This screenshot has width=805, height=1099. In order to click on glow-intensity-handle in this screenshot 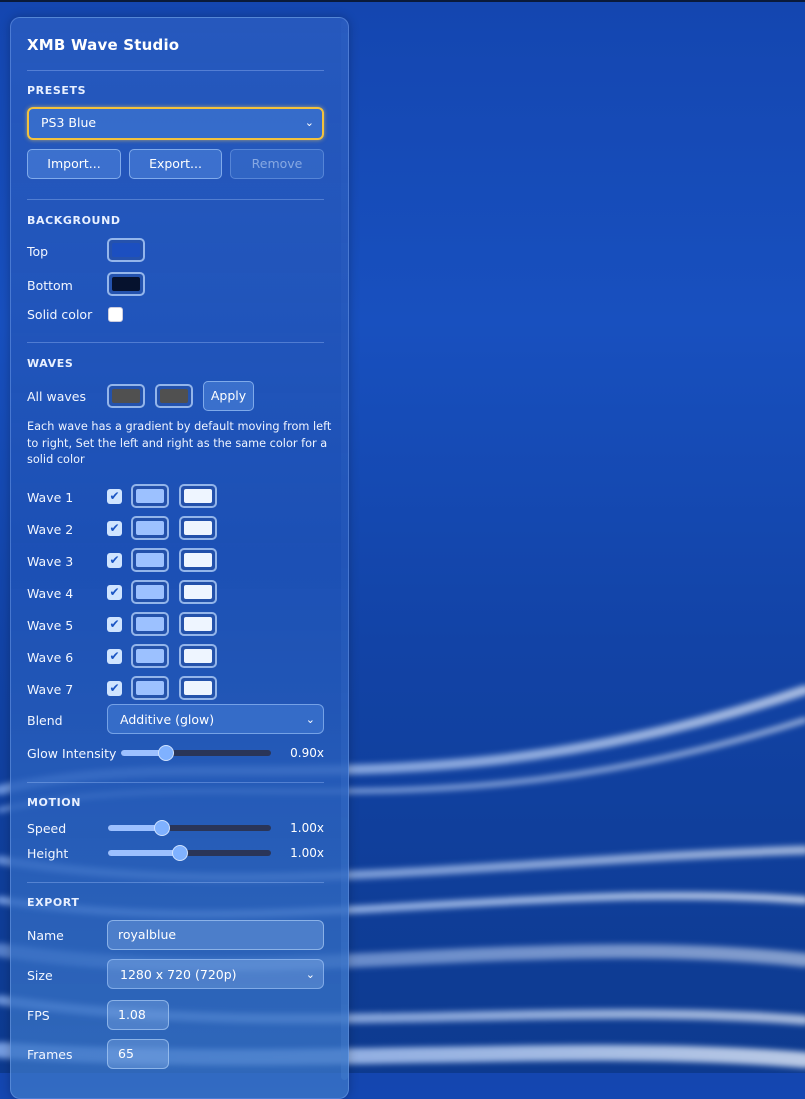, I will do `click(166, 753)`.